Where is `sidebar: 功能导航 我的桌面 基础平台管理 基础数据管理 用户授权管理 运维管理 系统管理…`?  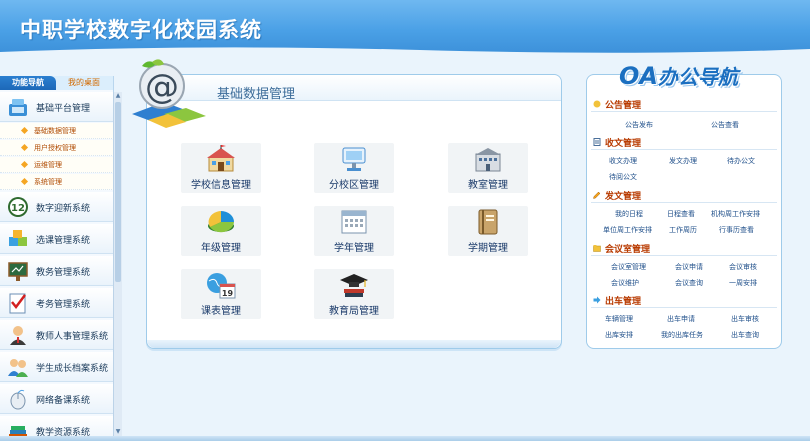
sidebar: 功能导航 我的桌面 基础平台管理 基础数据管理 用户授权管理 运维管理 系统管理… is located at coordinates (57, 258).